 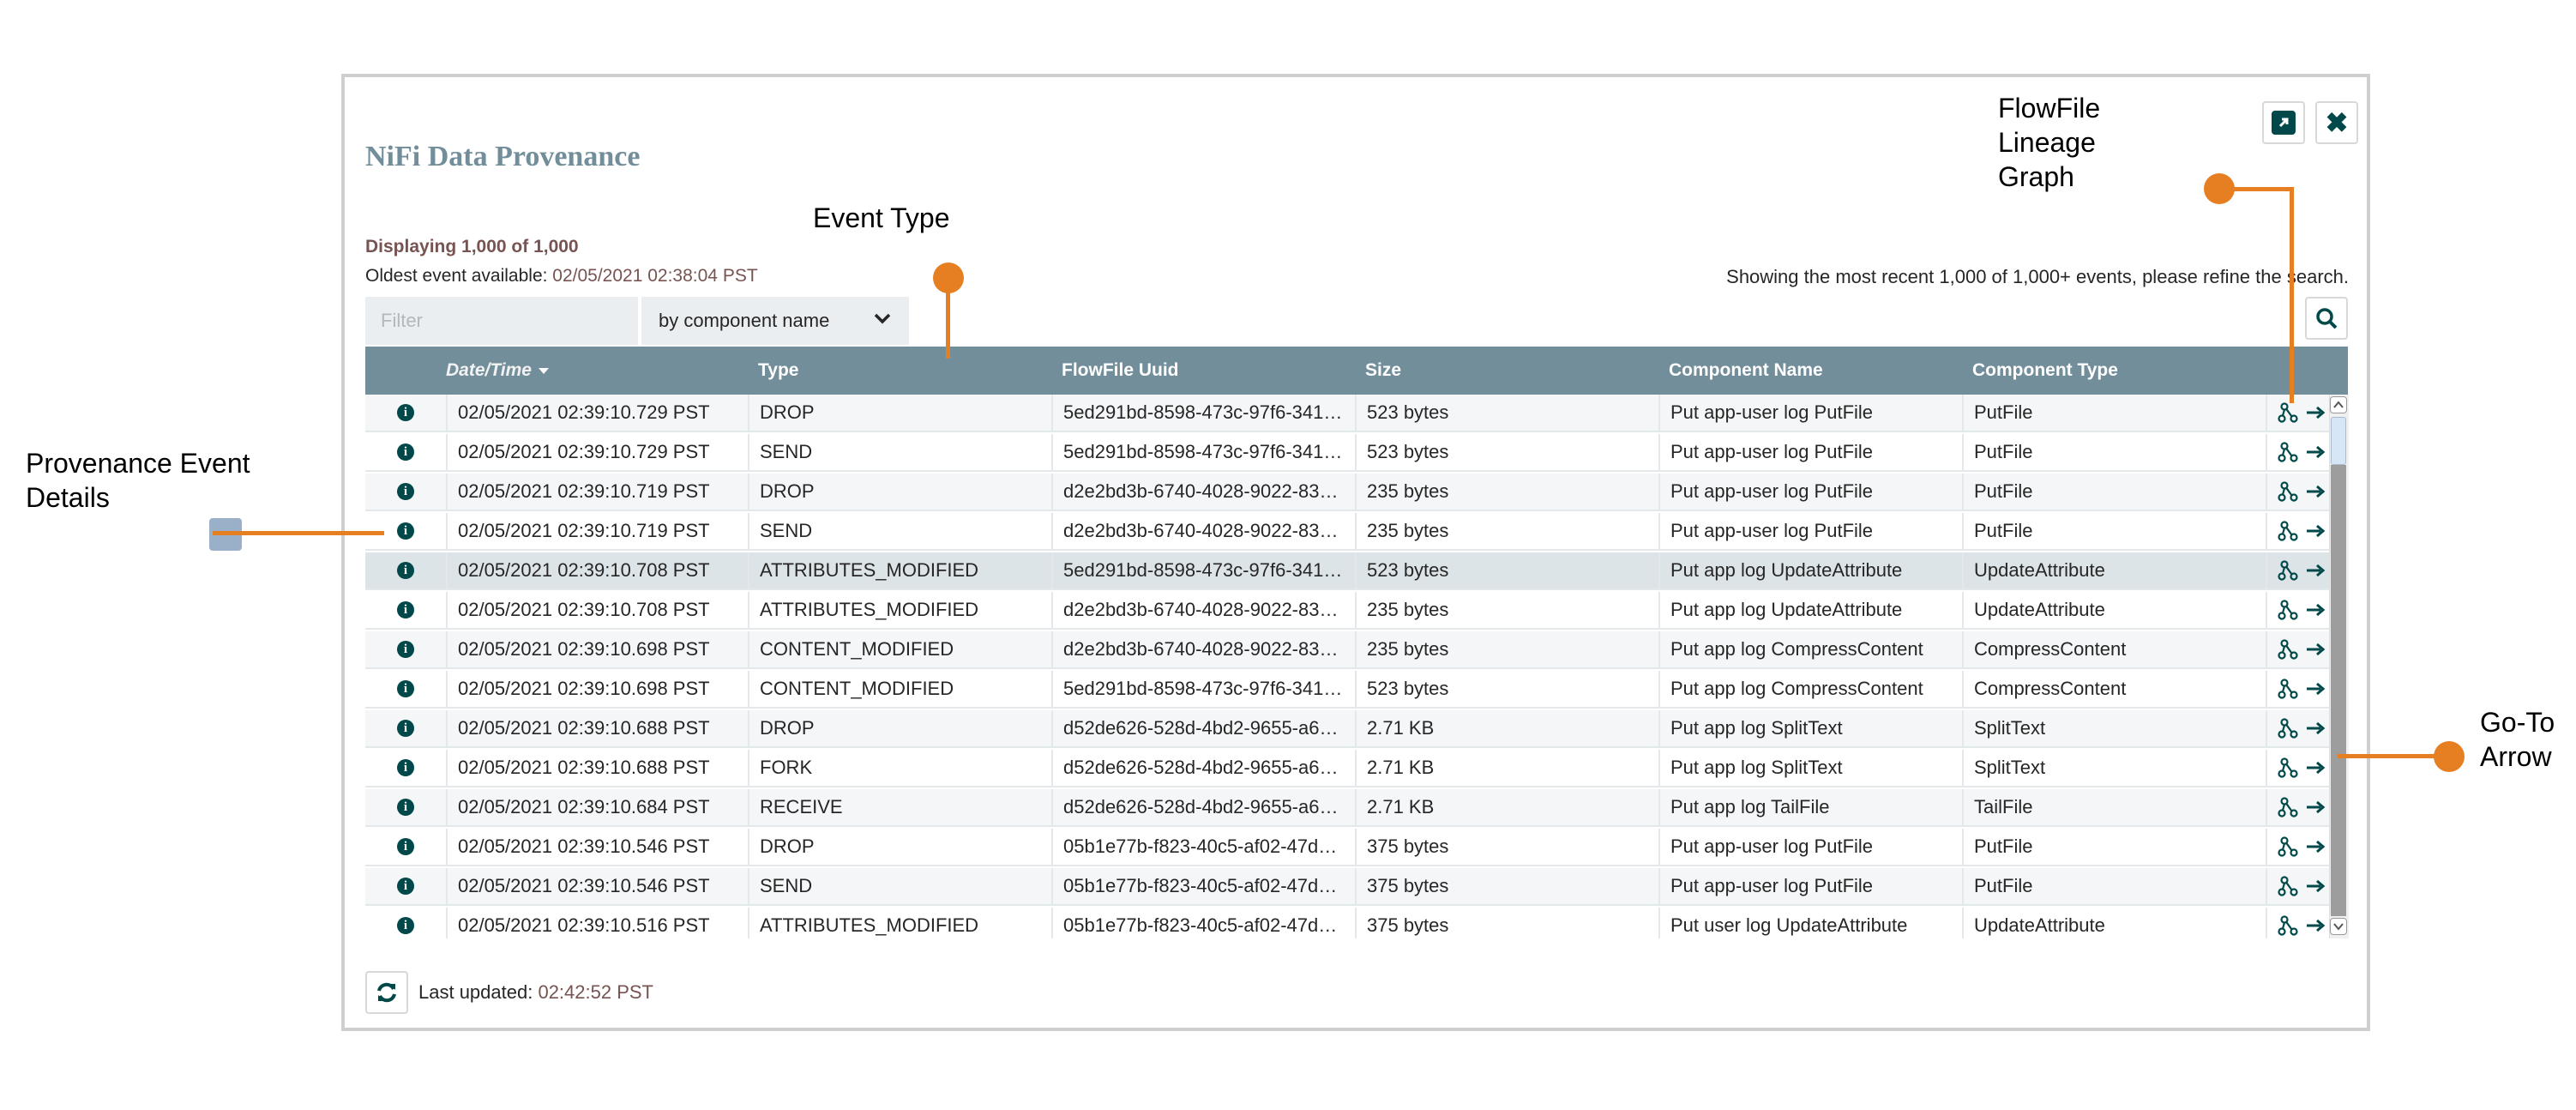 I want to click on search-button, so click(x=2326, y=318).